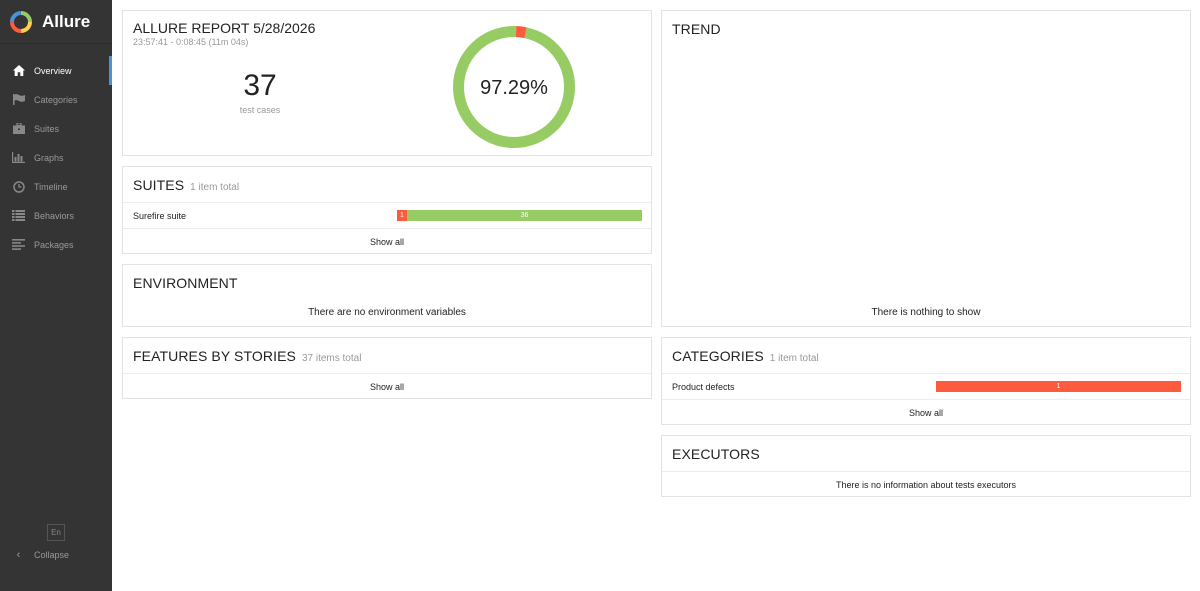 The image size is (1200, 591). What do you see at coordinates (21, 21) in the screenshot?
I see `allure-logo-icon` at bounding box center [21, 21].